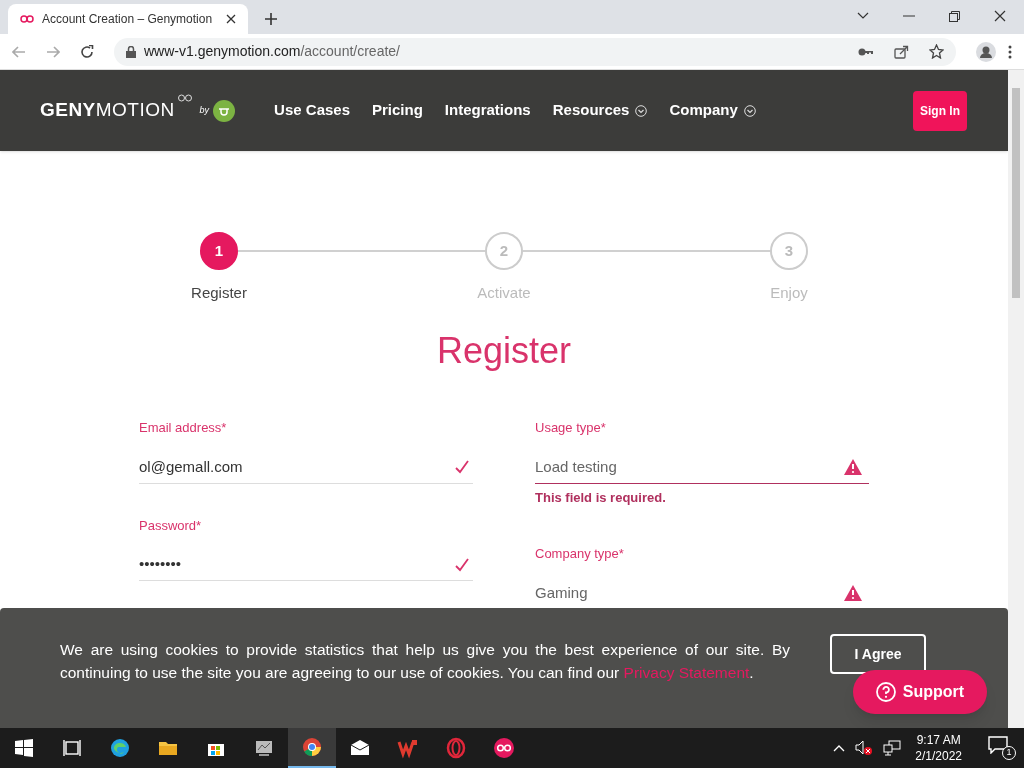 The height and width of the screenshot is (768, 1024). What do you see at coordinates (789, 293) in the screenshot?
I see `step-label: Enjoy` at bounding box center [789, 293].